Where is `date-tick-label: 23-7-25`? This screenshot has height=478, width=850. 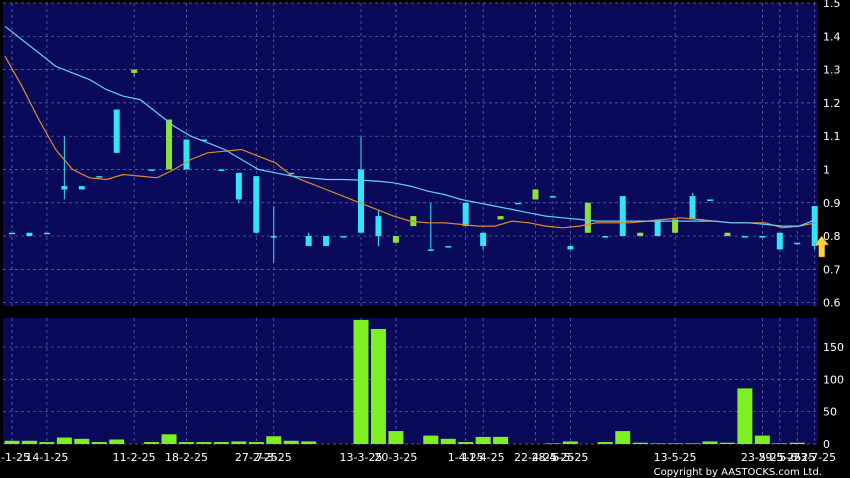 date-tick-label: 23-7-25 is located at coordinates (814, 457).